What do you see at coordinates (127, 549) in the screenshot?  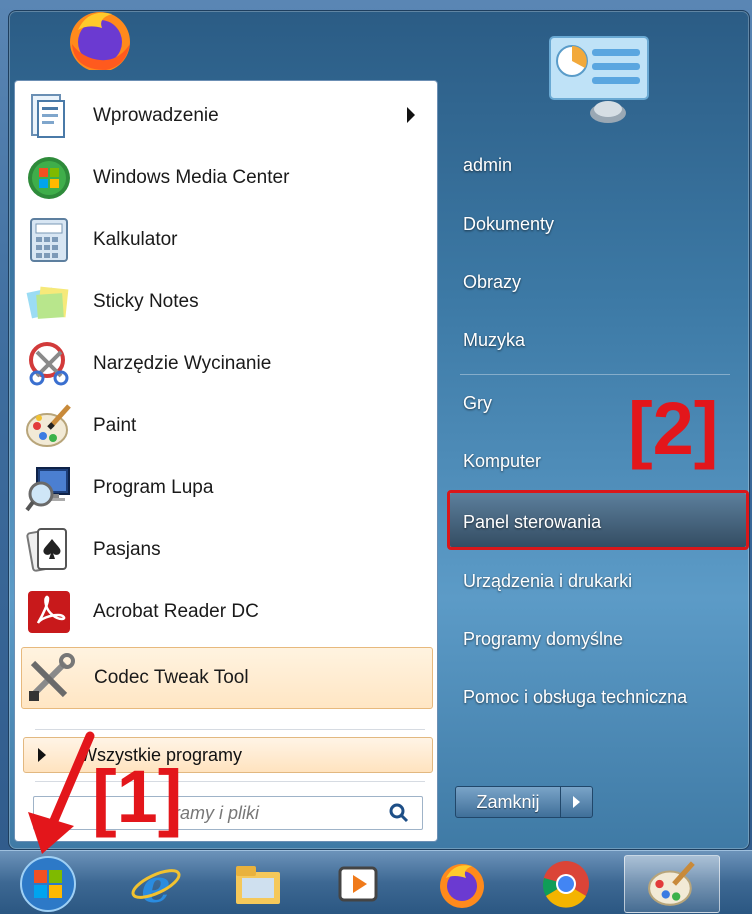 I see `program-label: Pasjans` at bounding box center [127, 549].